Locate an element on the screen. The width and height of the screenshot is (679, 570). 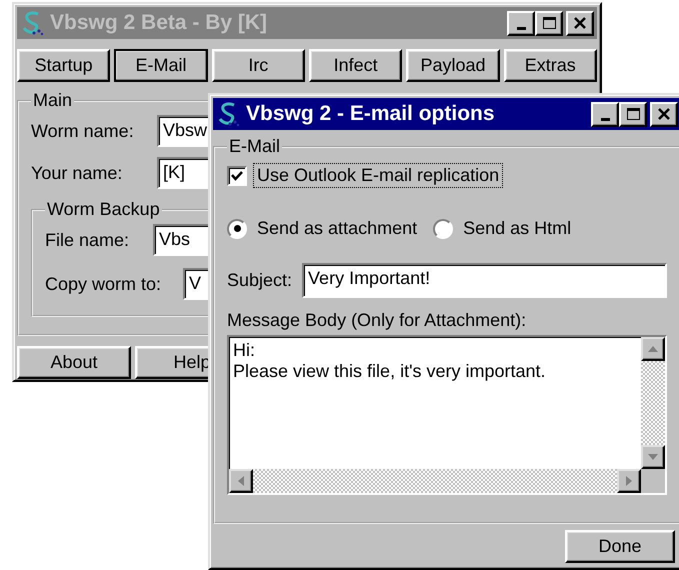
tab: Extras is located at coordinates (550, 65).